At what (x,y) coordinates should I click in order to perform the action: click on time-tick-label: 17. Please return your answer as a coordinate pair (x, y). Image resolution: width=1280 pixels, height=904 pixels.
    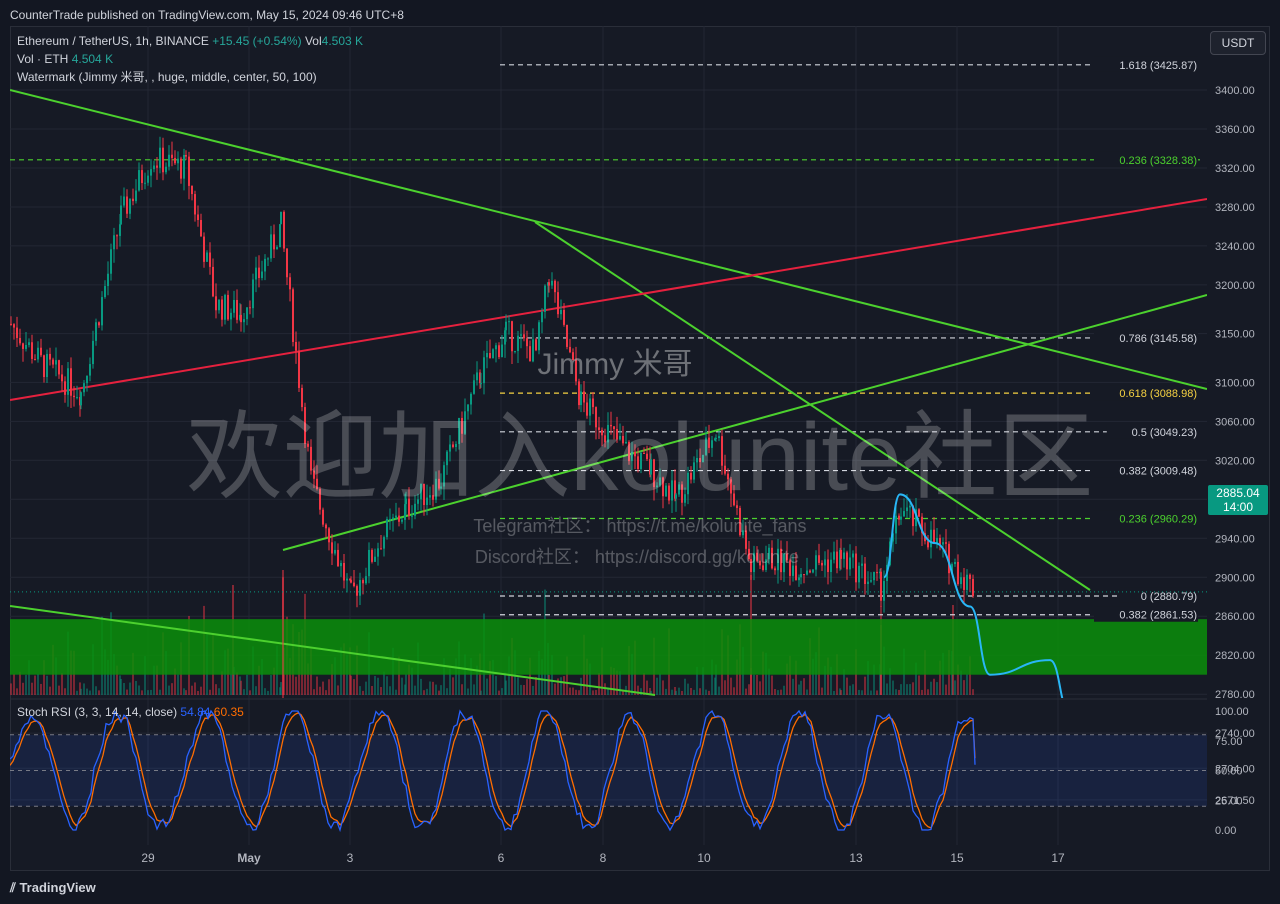
    Looking at the image, I should click on (1058, 858).